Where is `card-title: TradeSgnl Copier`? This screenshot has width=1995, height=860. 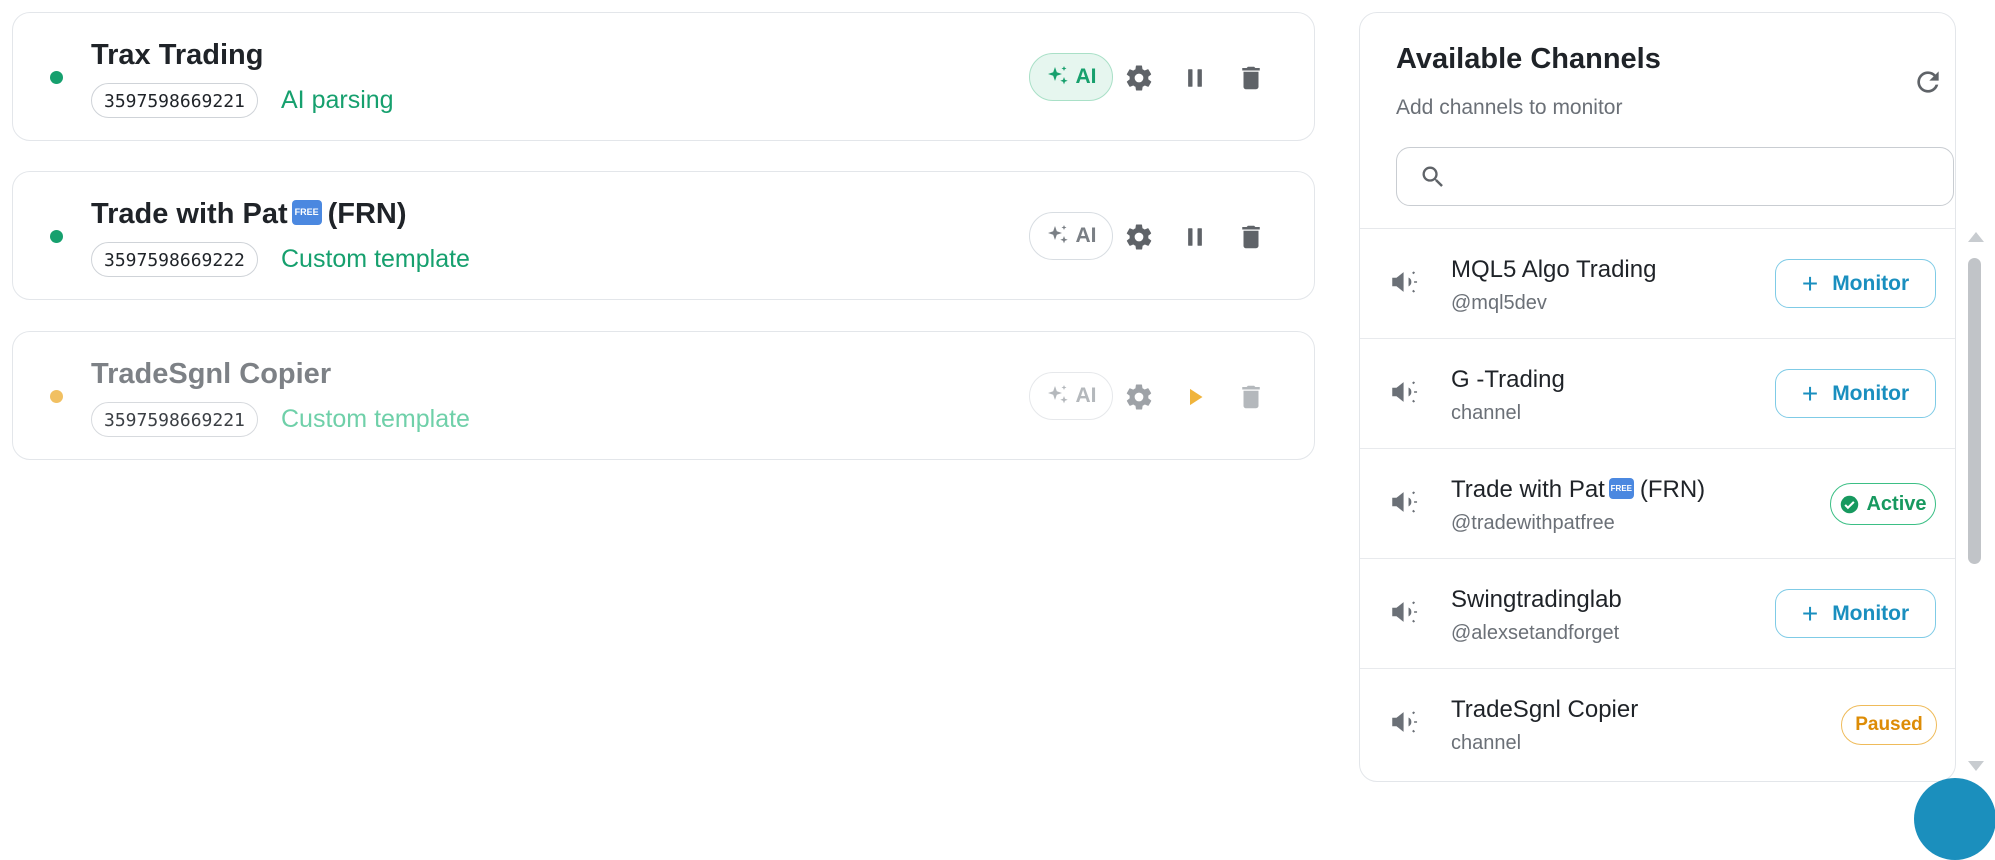
card-title: TradeSgnl Copier is located at coordinates (211, 374).